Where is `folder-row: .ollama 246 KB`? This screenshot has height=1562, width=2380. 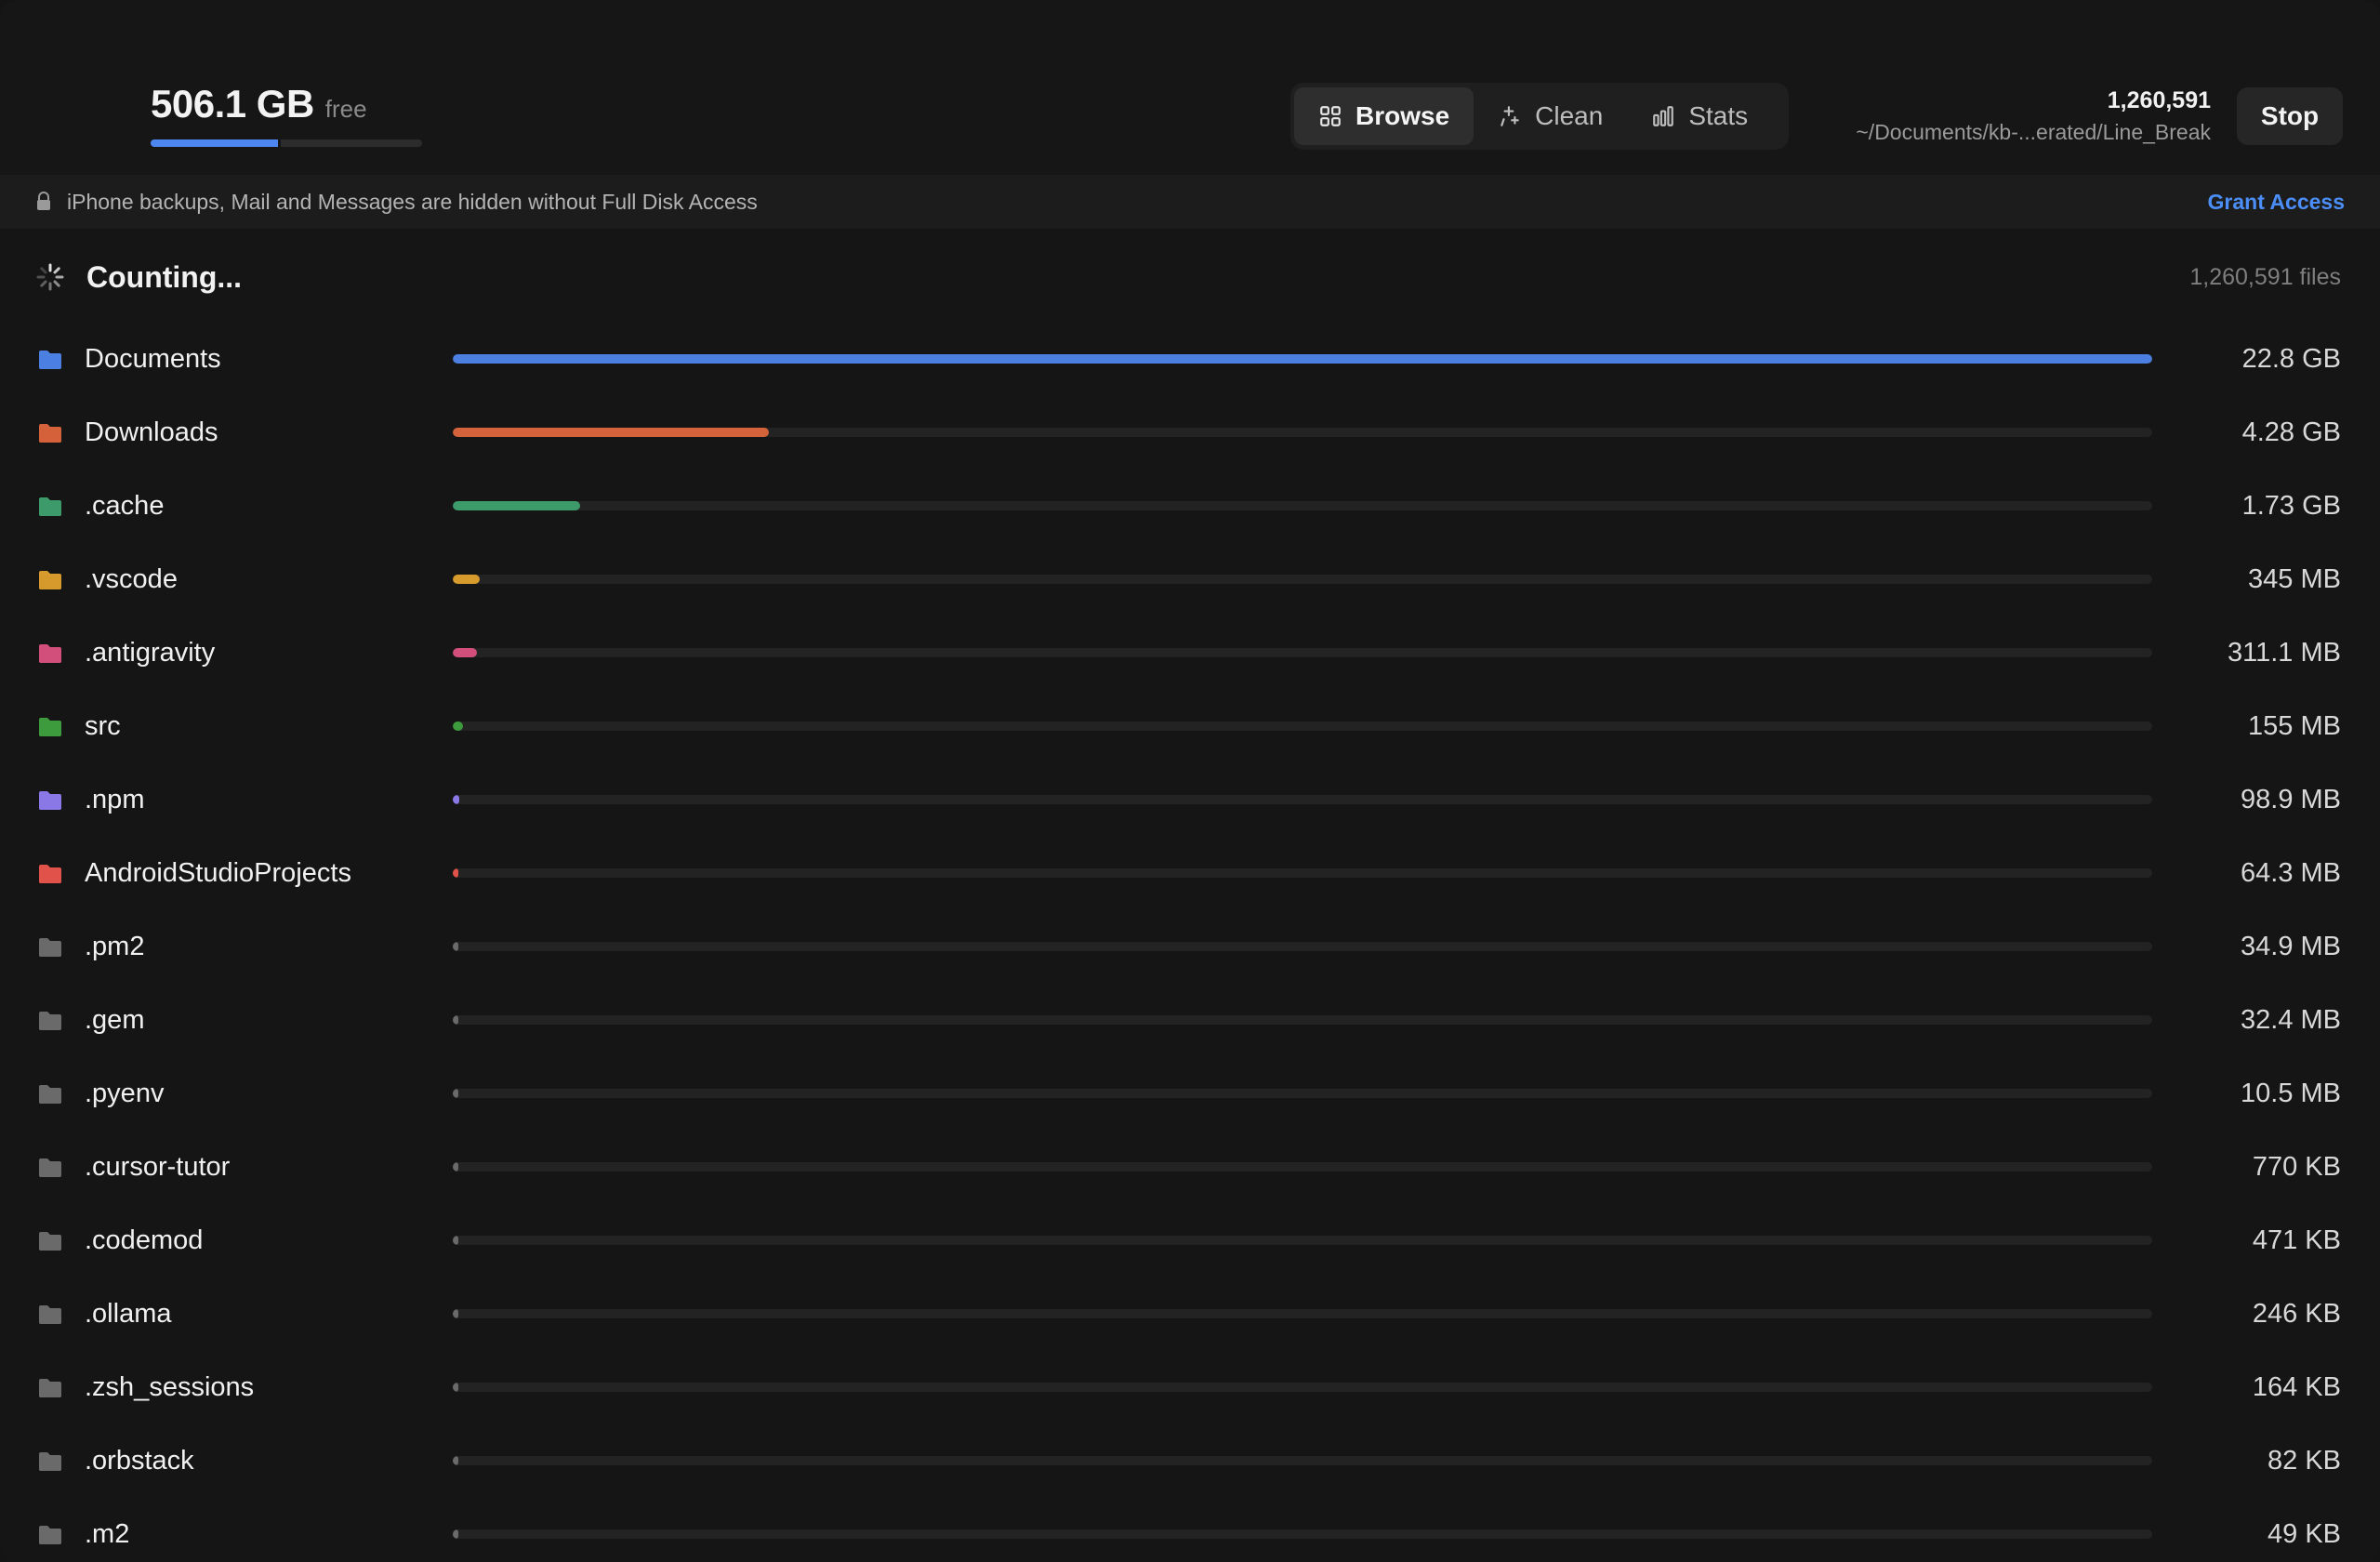
folder-row: .ollama 246 KB is located at coordinates (1190, 1315).